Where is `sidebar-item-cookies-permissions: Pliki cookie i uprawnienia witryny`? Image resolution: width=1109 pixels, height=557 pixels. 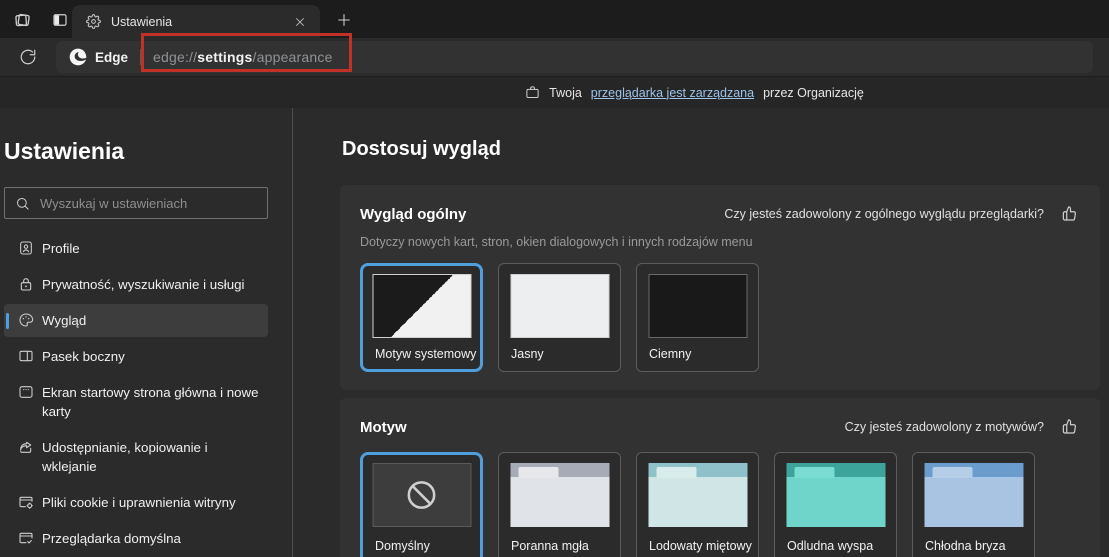
sidebar-item-cookies-permissions: Pliki cookie i uprawnienia witryny is located at coordinates (136, 502).